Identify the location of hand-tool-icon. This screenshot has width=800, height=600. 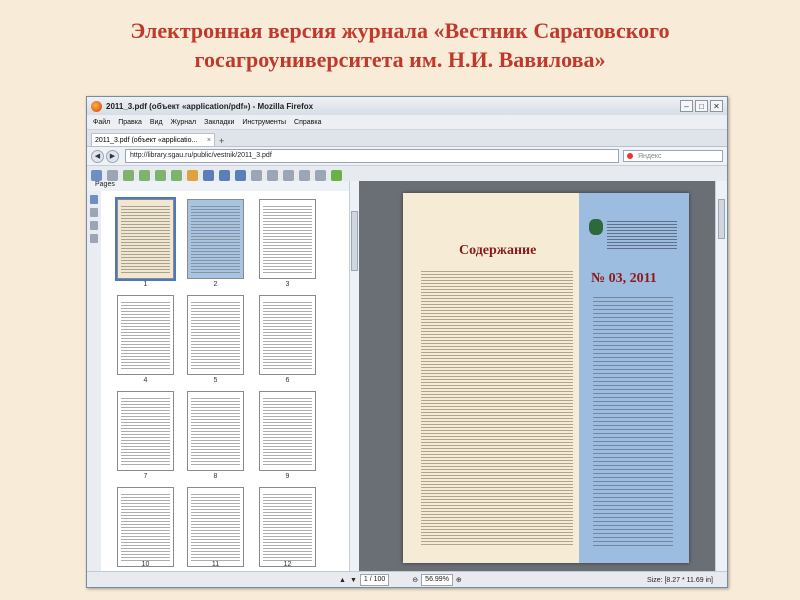
(192, 175).